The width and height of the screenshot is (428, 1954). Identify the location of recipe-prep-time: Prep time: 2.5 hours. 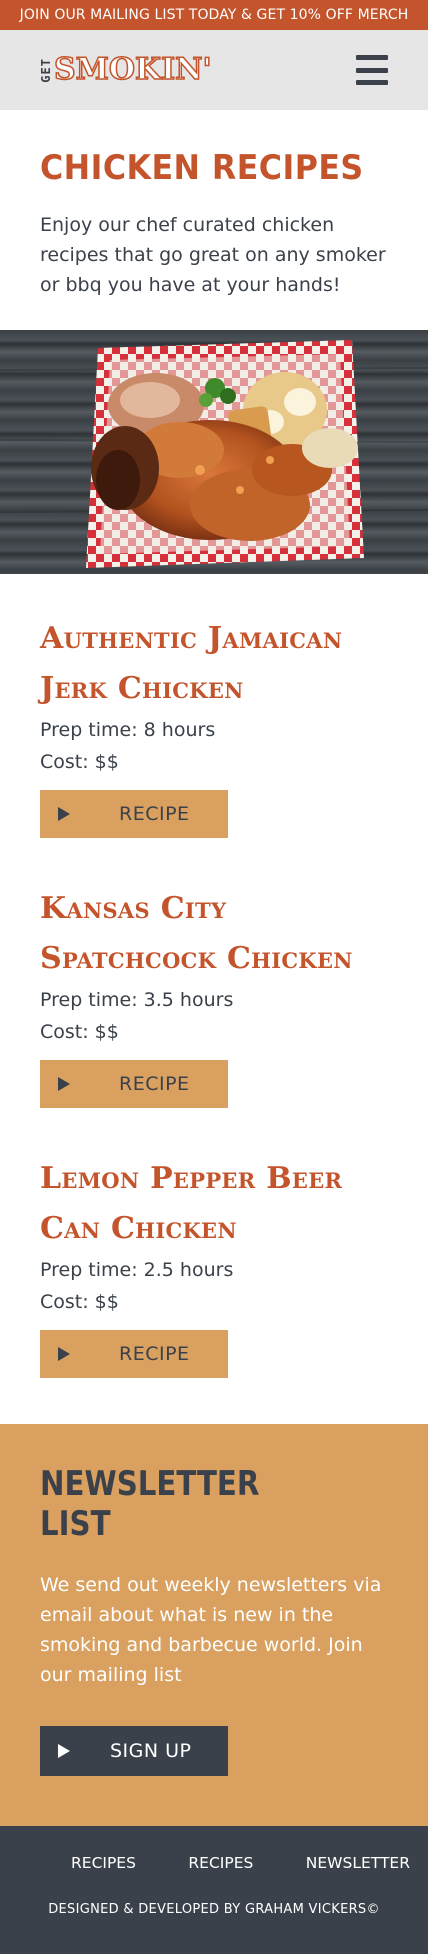
(137, 1270).